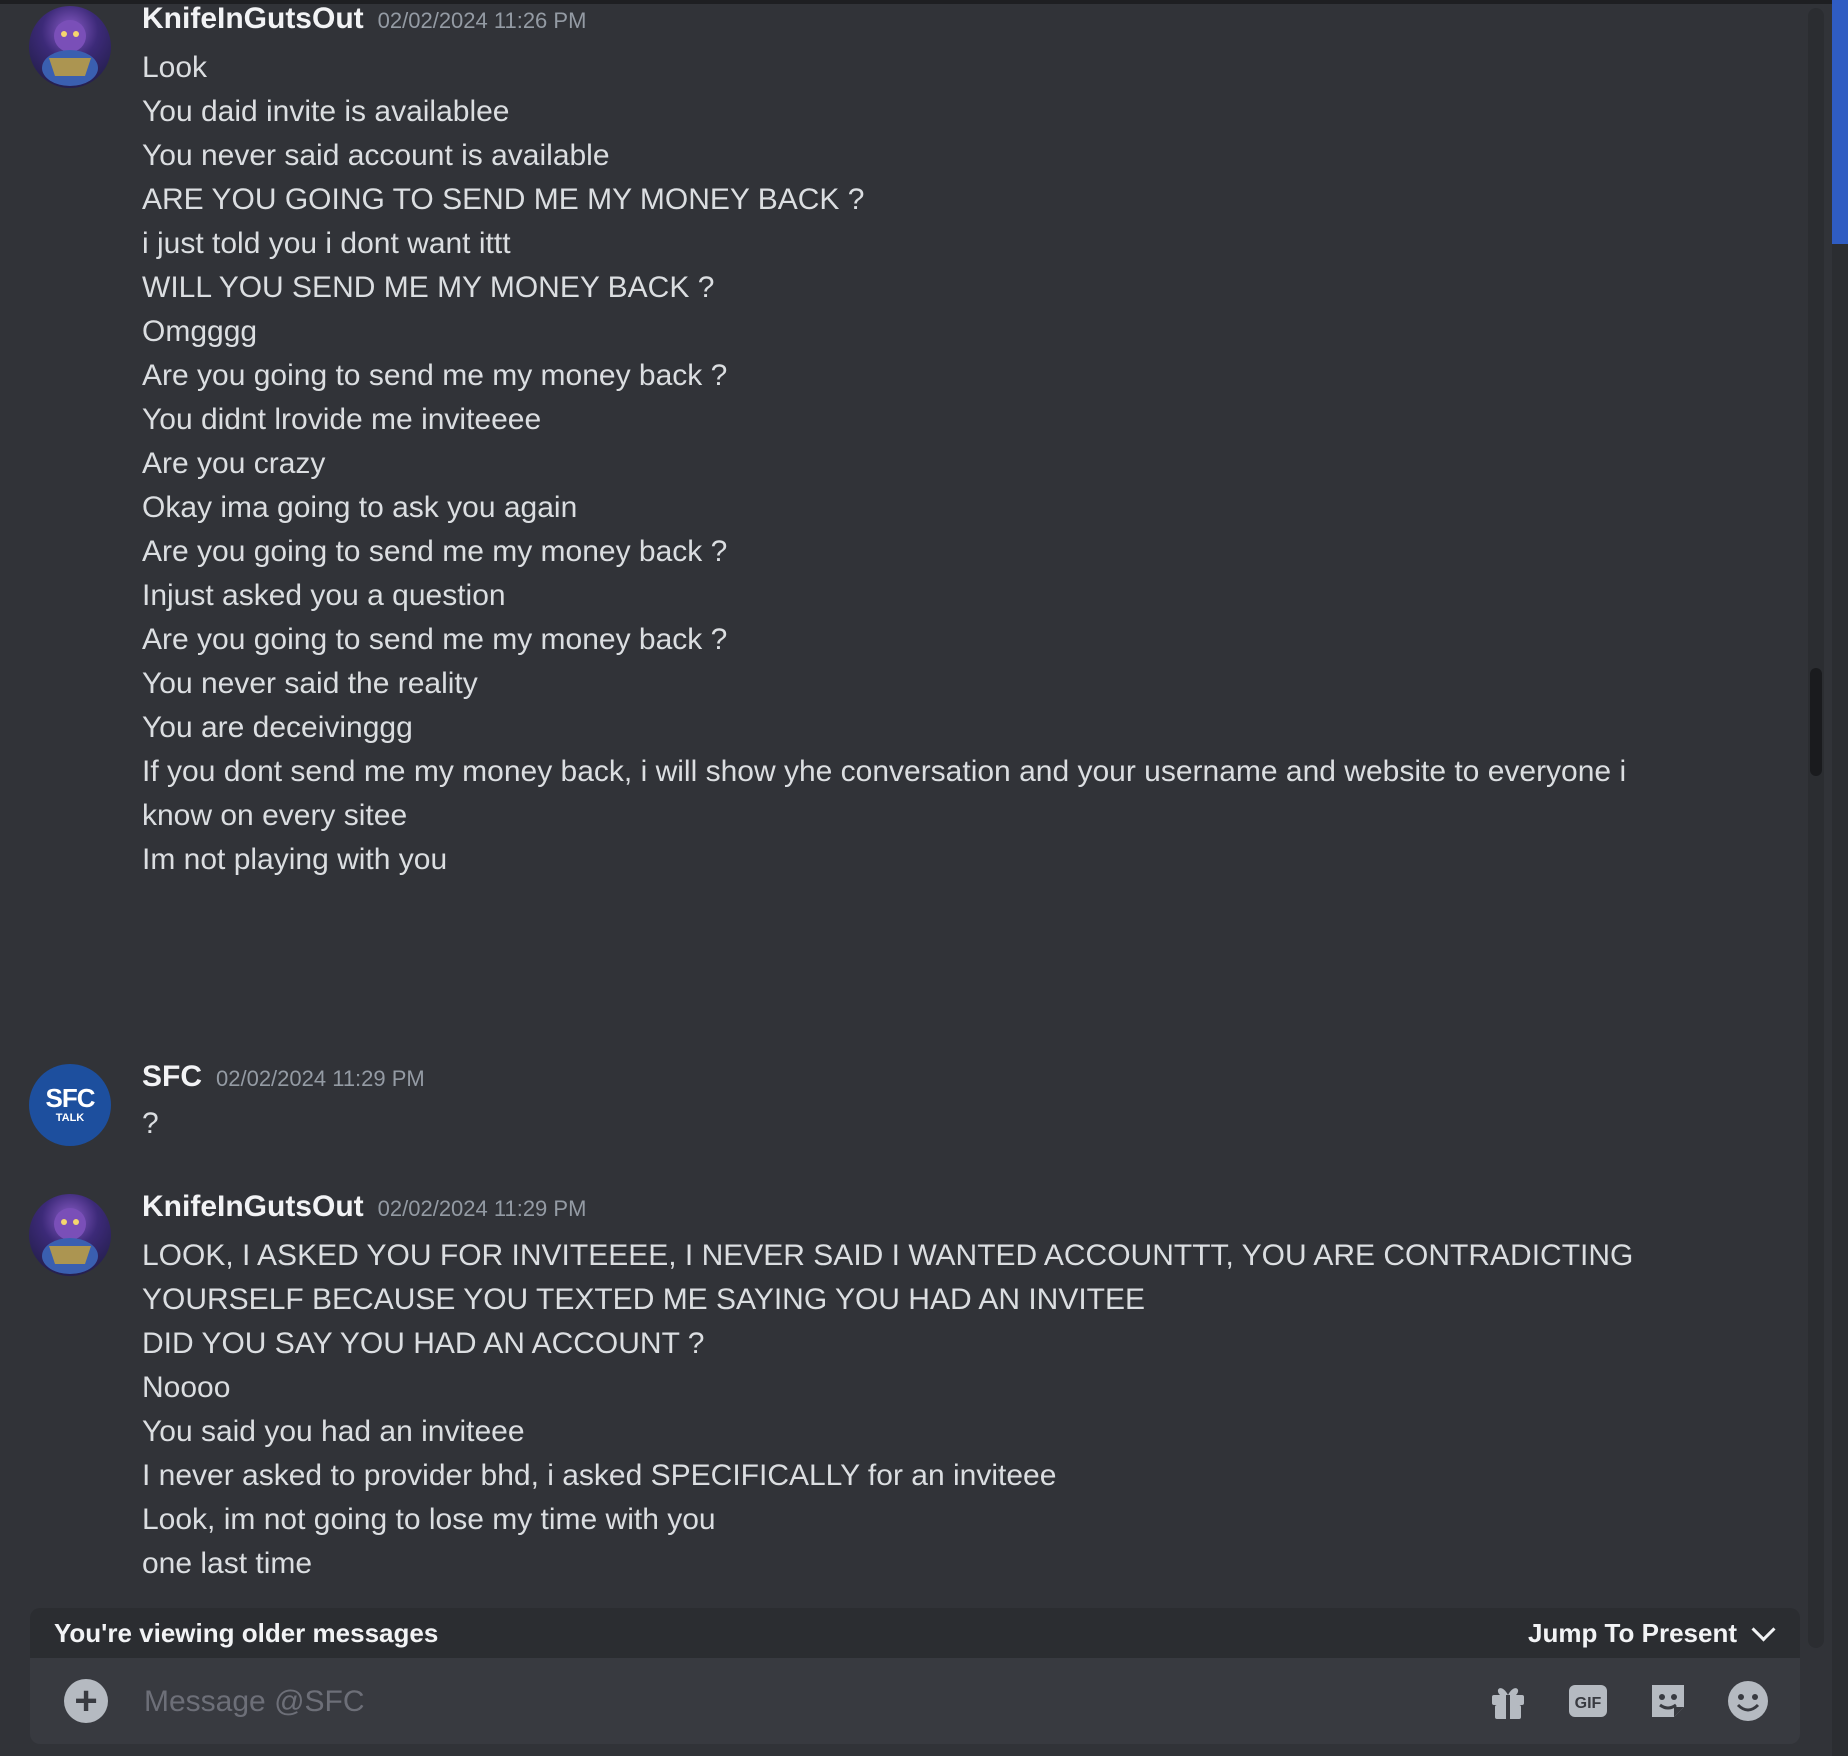 The width and height of the screenshot is (1848, 1756). What do you see at coordinates (1816, 722) in the screenshot?
I see `scrollbar-thumb` at bounding box center [1816, 722].